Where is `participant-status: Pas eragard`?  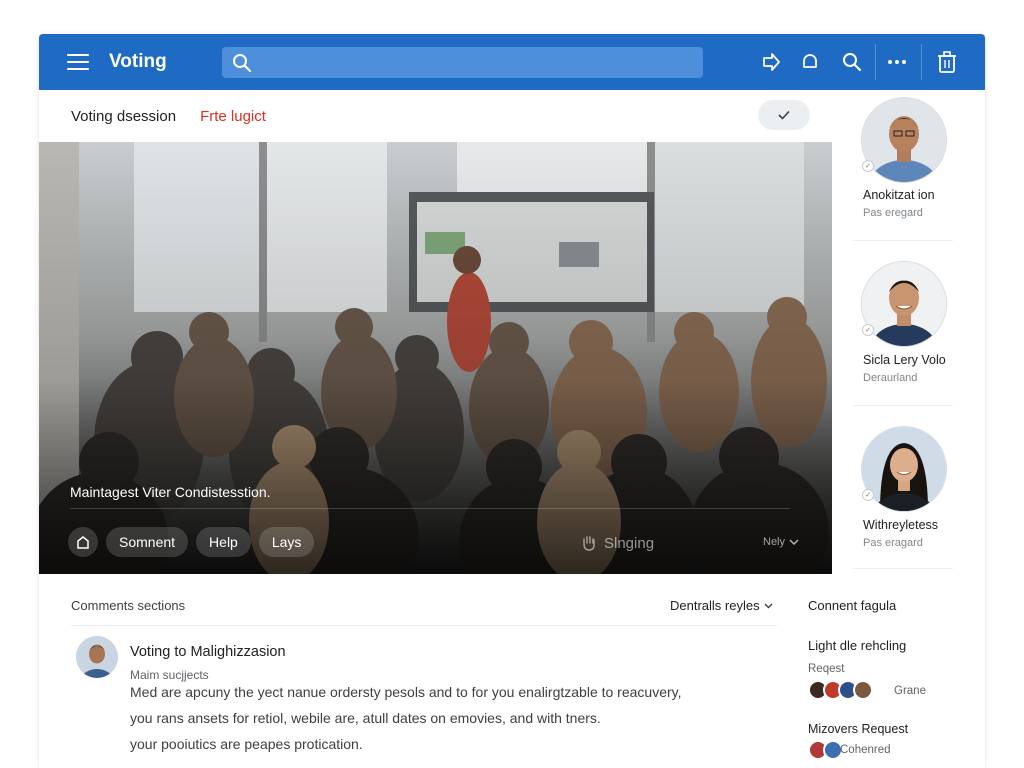 participant-status: Pas eragard is located at coordinates (893, 543).